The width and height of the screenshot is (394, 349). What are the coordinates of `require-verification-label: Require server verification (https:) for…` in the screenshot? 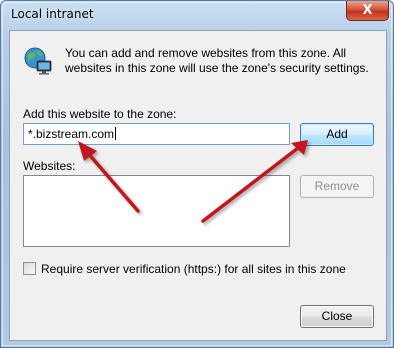 It's located at (193, 269).